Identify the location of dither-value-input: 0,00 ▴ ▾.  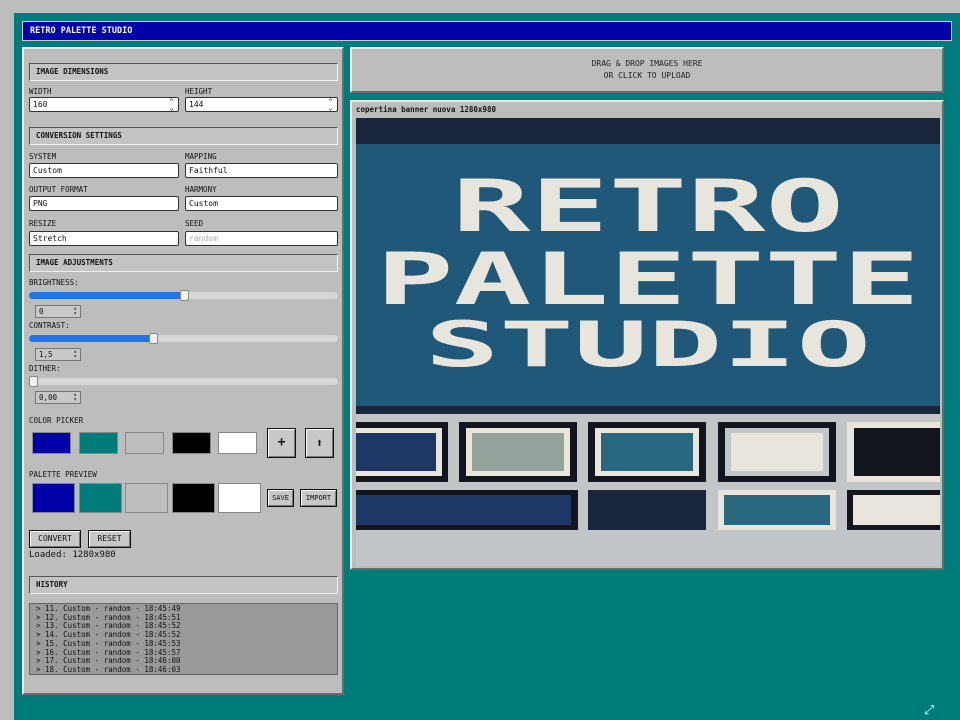
(58, 397).